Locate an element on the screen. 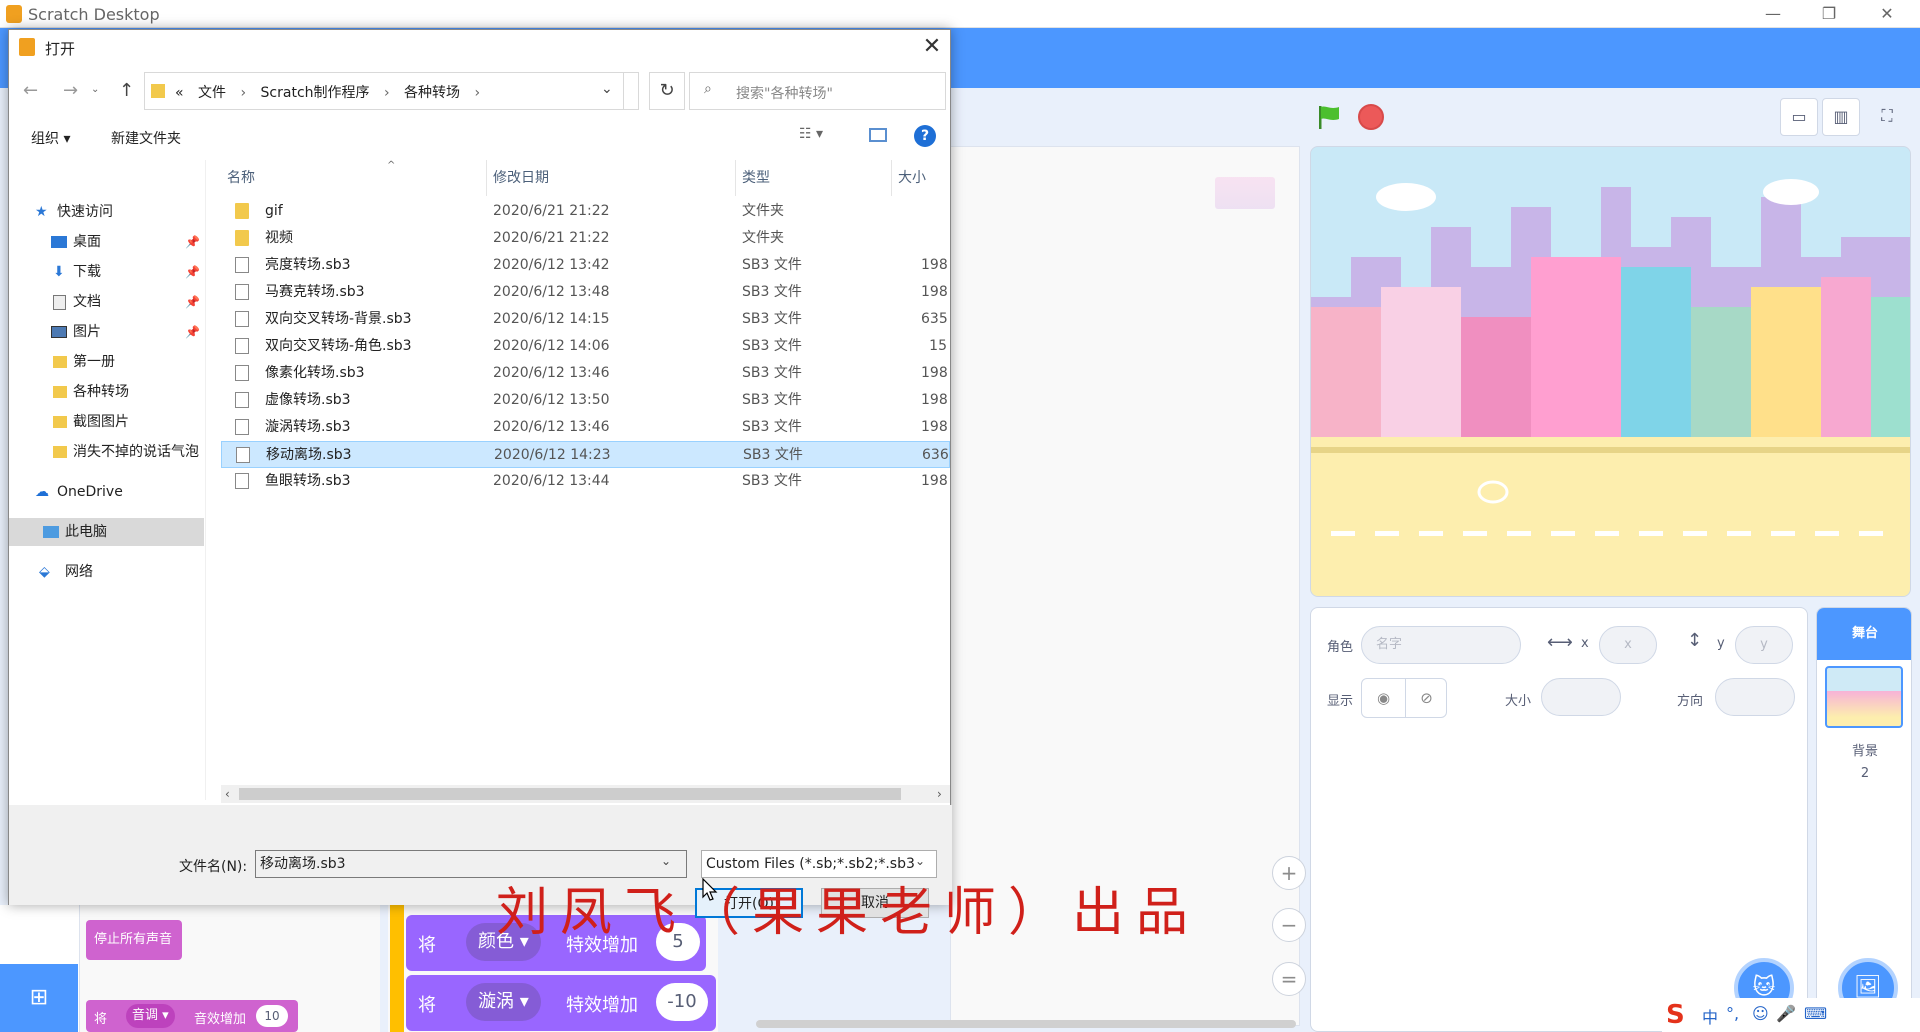 Image resolution: width=1920 pixels, height=1032 pixels. hide-eye-icon: ⊘ is located at coordinates (1426, 698).